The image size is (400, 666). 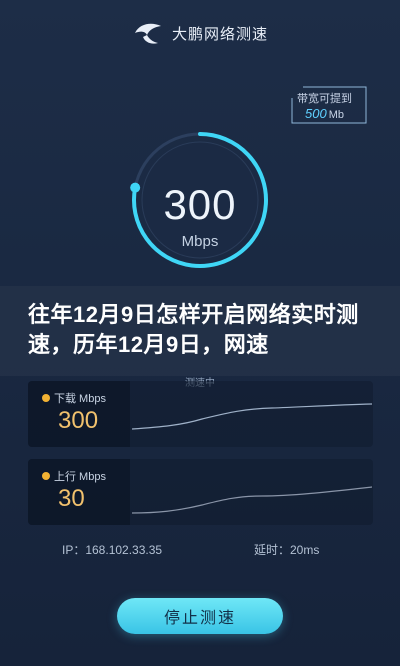 I want to click on gauge-speed-unit: Mbps, so click(x=200, y=241).